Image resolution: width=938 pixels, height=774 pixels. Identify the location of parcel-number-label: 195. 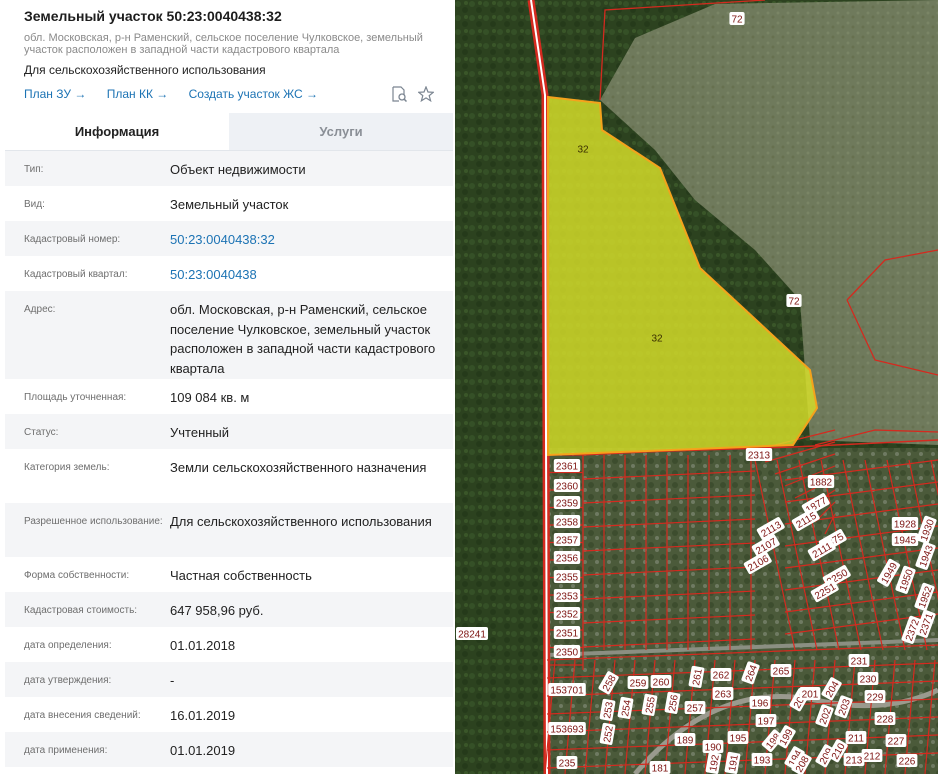
(738, 738).